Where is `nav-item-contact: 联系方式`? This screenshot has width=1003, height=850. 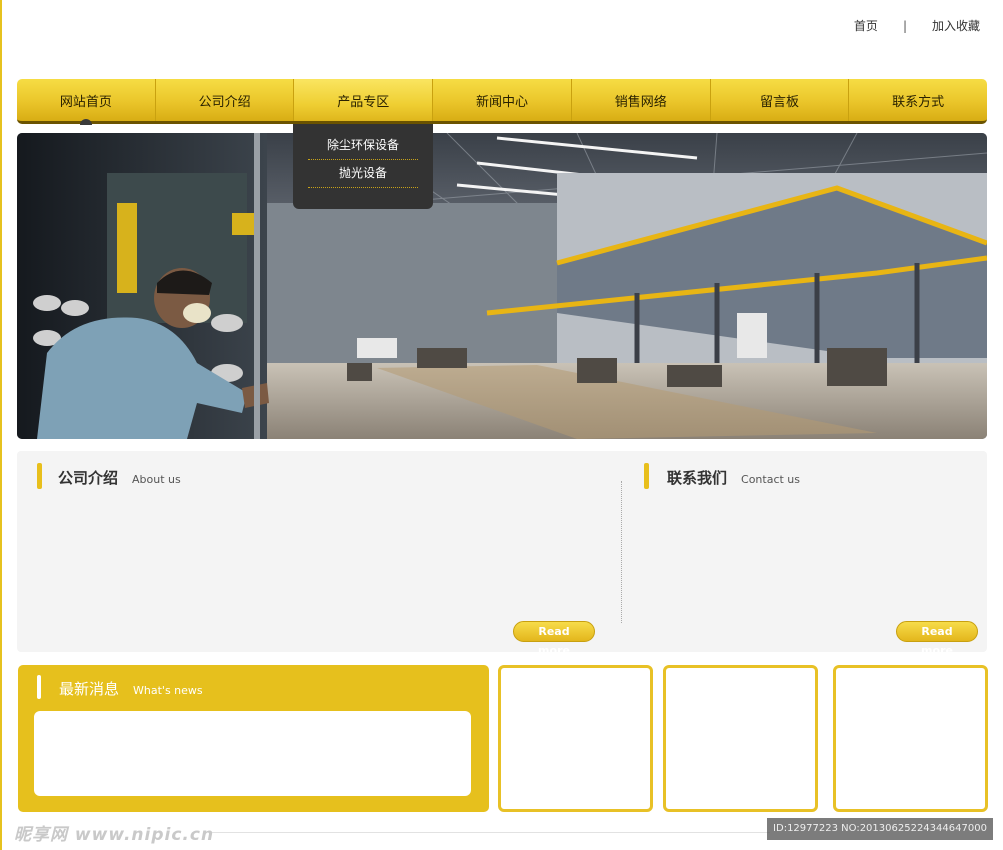
nav-item-contact: 联系方式 is located at coordinates (918, 100).